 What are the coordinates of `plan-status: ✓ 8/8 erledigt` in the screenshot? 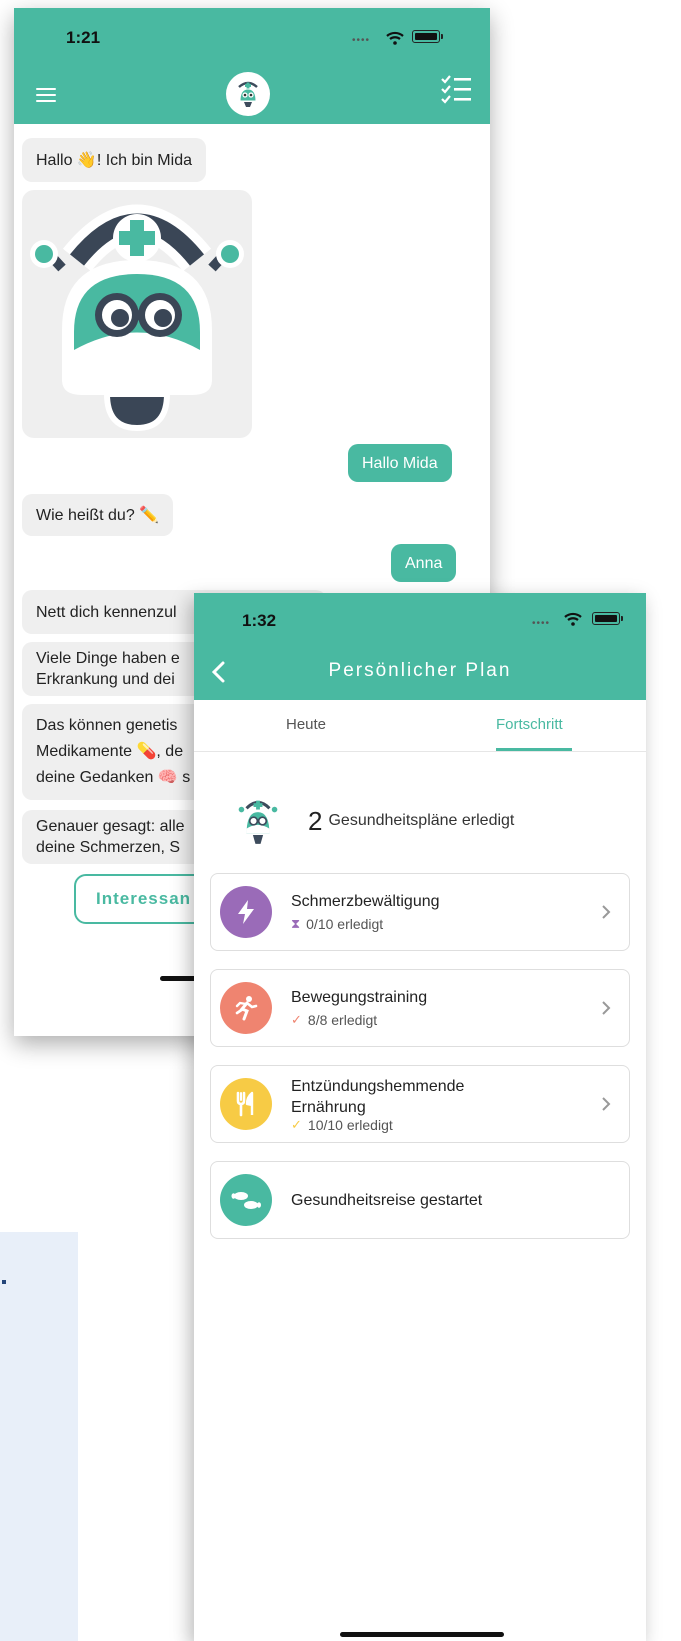 It's located at (334, 1020).